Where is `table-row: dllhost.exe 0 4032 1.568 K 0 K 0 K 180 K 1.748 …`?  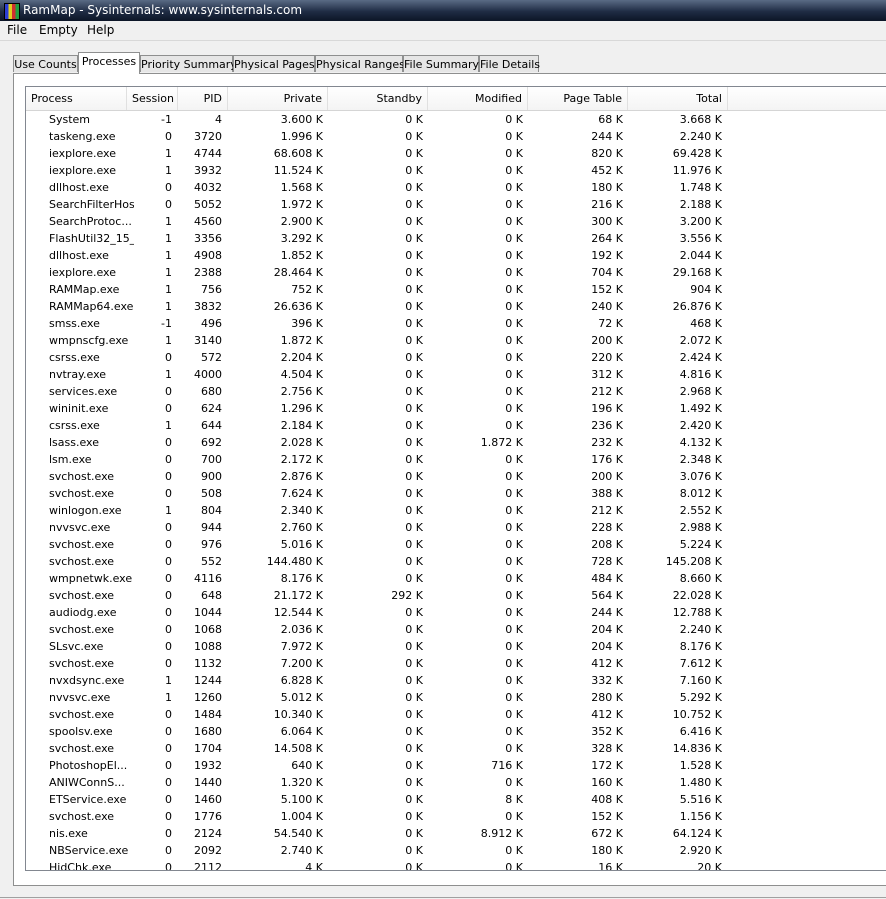
table-row: dllhost.exe 0 4032 1.568 K 0 K 0 K 180 K 1.748 … is located at coordinates (456, 187).